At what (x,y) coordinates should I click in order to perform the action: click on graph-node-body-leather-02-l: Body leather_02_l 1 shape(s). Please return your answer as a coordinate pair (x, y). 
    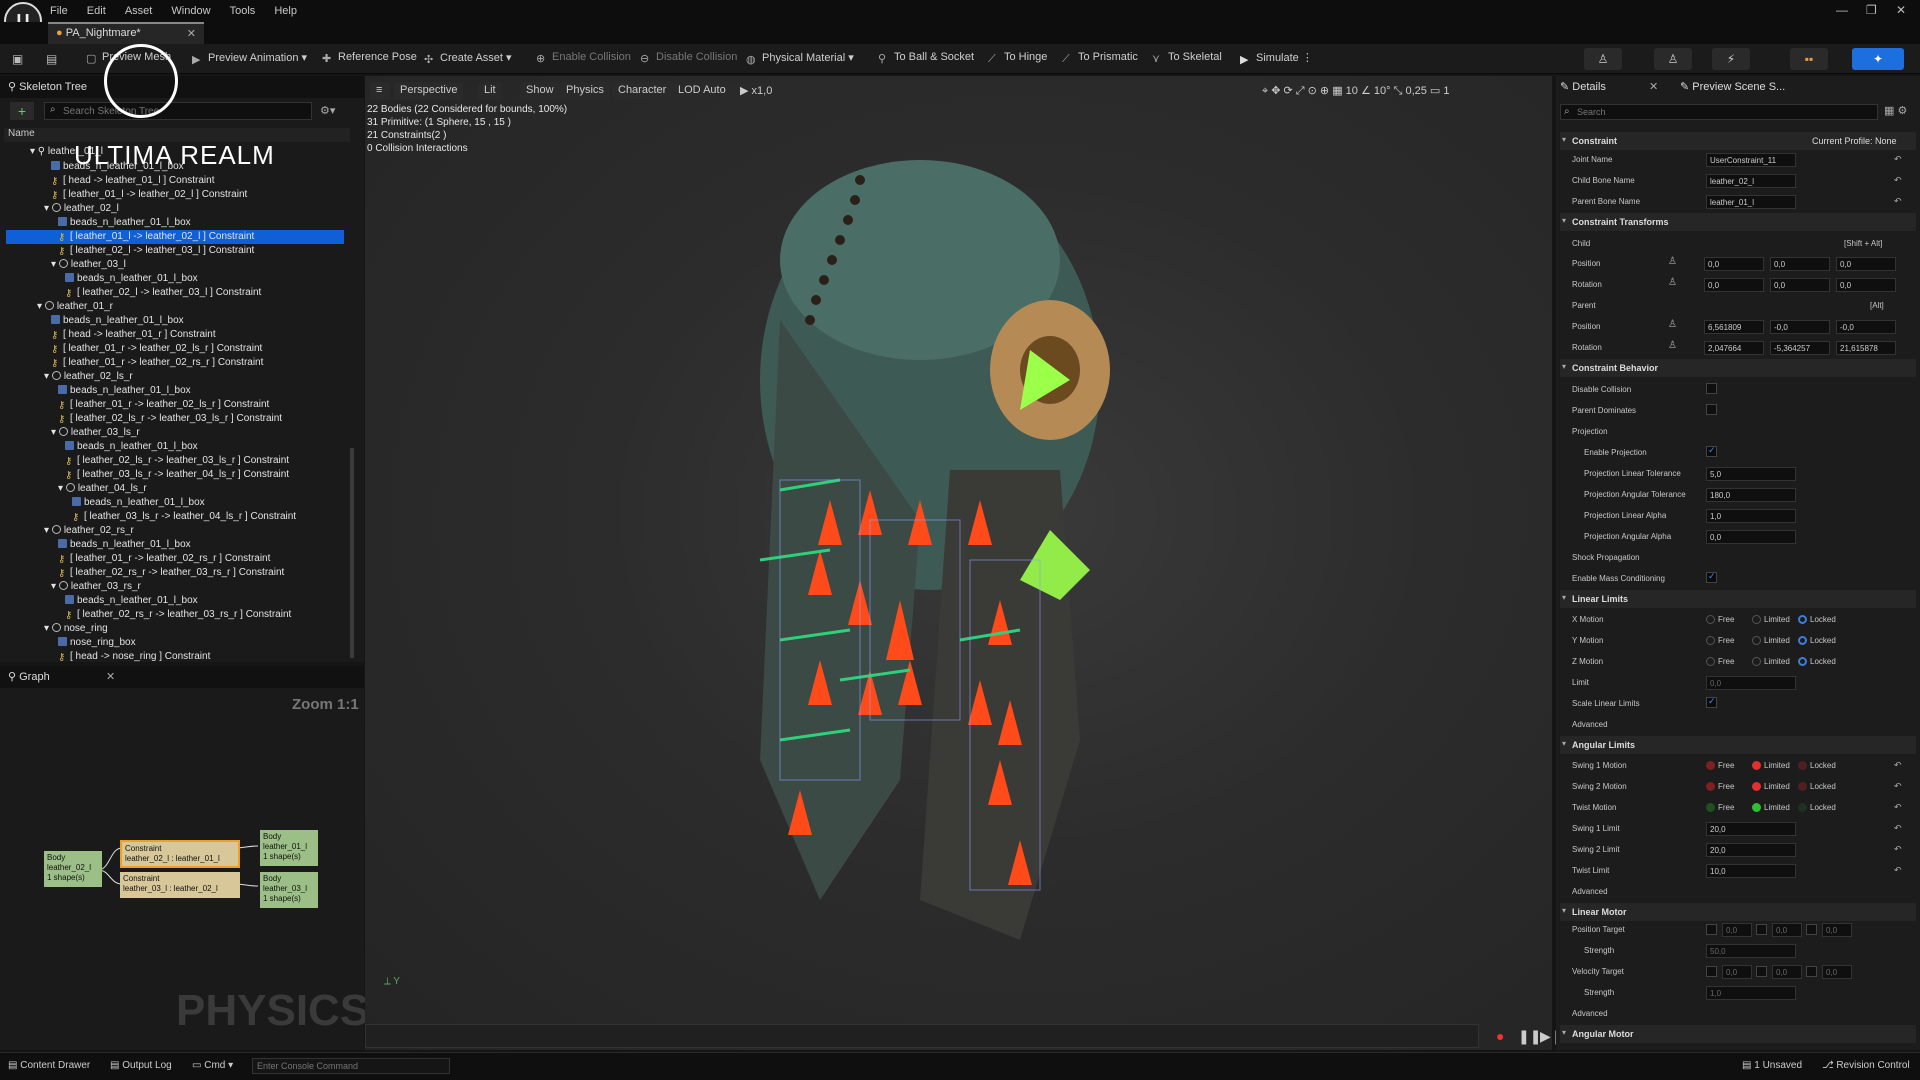
    Looking at the image, I should click on (73, 869).